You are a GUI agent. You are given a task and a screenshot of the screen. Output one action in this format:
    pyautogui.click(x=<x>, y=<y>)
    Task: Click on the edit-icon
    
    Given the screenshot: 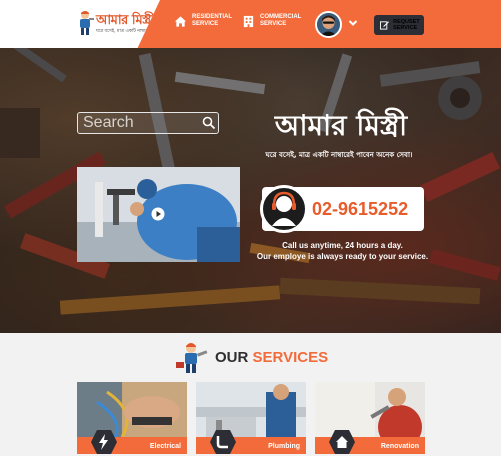 What is the action you would take?
    pyautogui.click(x=384, y=25)
    